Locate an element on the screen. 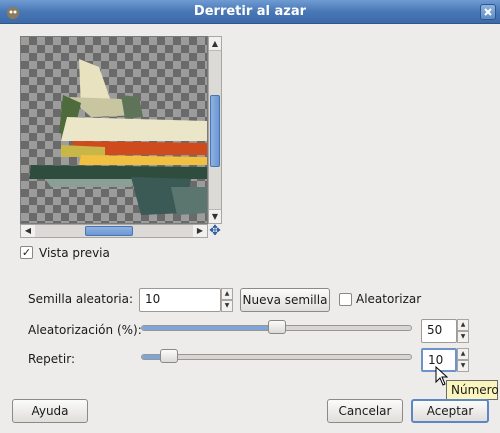  repeat-slider is located at coordinates (276, 356).